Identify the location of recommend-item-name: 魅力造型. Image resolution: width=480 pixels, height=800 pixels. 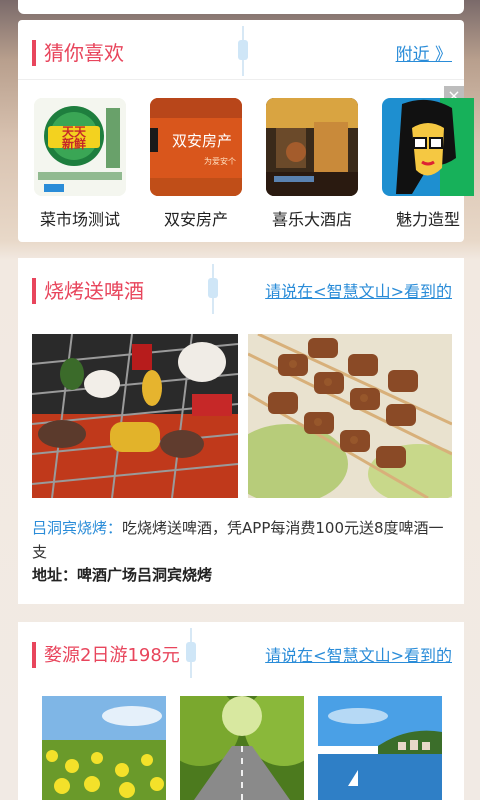
(427, 219).